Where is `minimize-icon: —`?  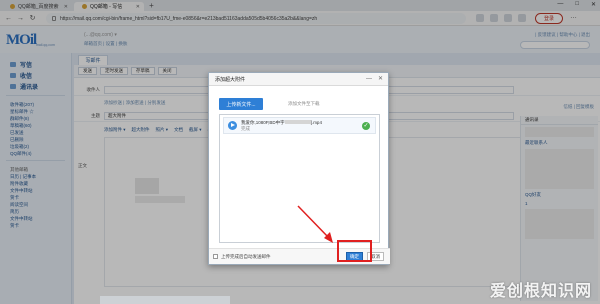
minimize-icon: — is located at coordinates (369, 79).